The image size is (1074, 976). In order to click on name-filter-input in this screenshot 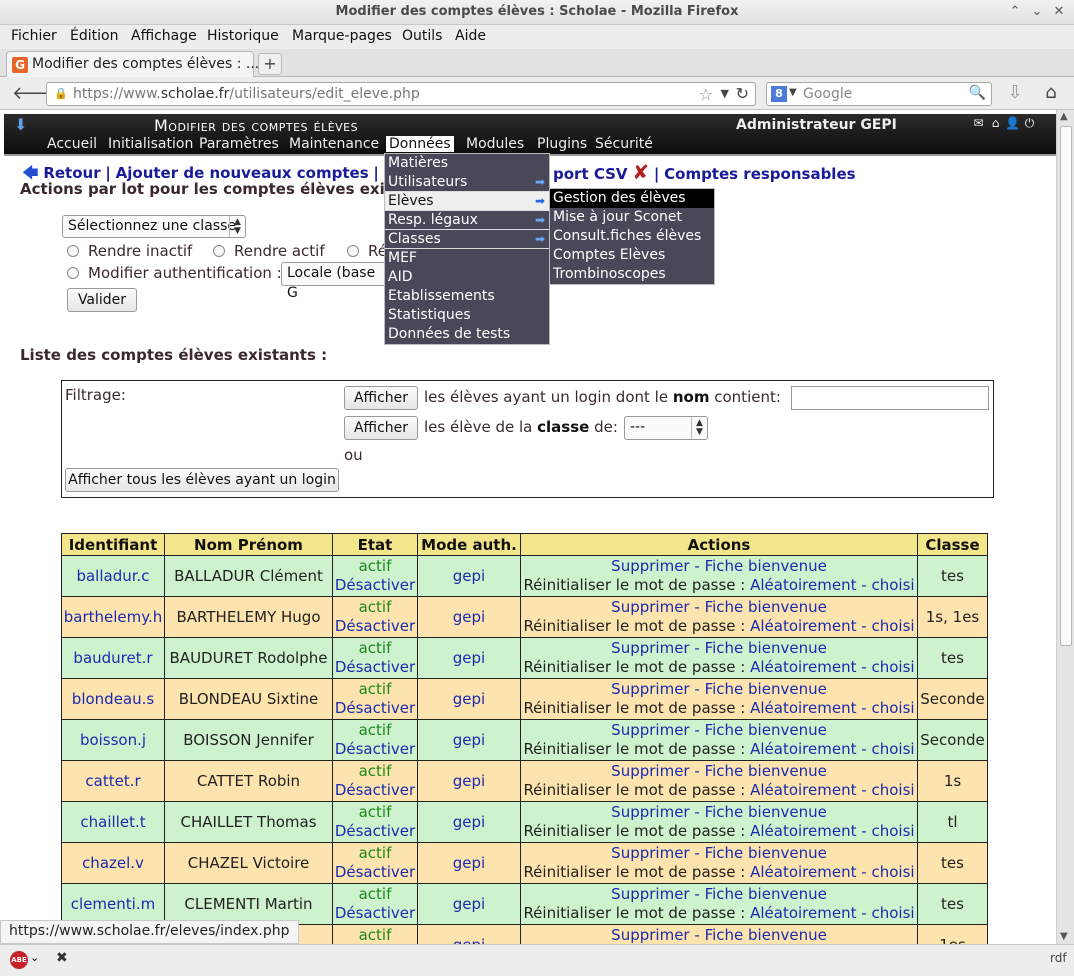, I will do `click(890, 398)`.